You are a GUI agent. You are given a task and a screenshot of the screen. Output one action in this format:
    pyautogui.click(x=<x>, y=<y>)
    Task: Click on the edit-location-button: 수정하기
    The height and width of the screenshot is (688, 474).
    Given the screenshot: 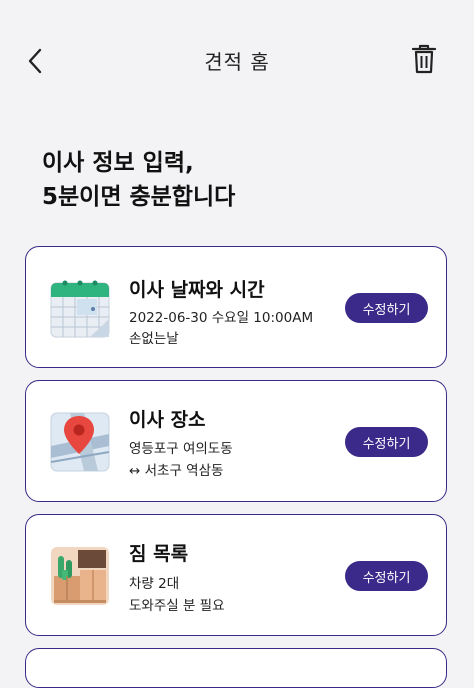 What is the action you would take?
    pyautogui.click(x=386, y=442)
    